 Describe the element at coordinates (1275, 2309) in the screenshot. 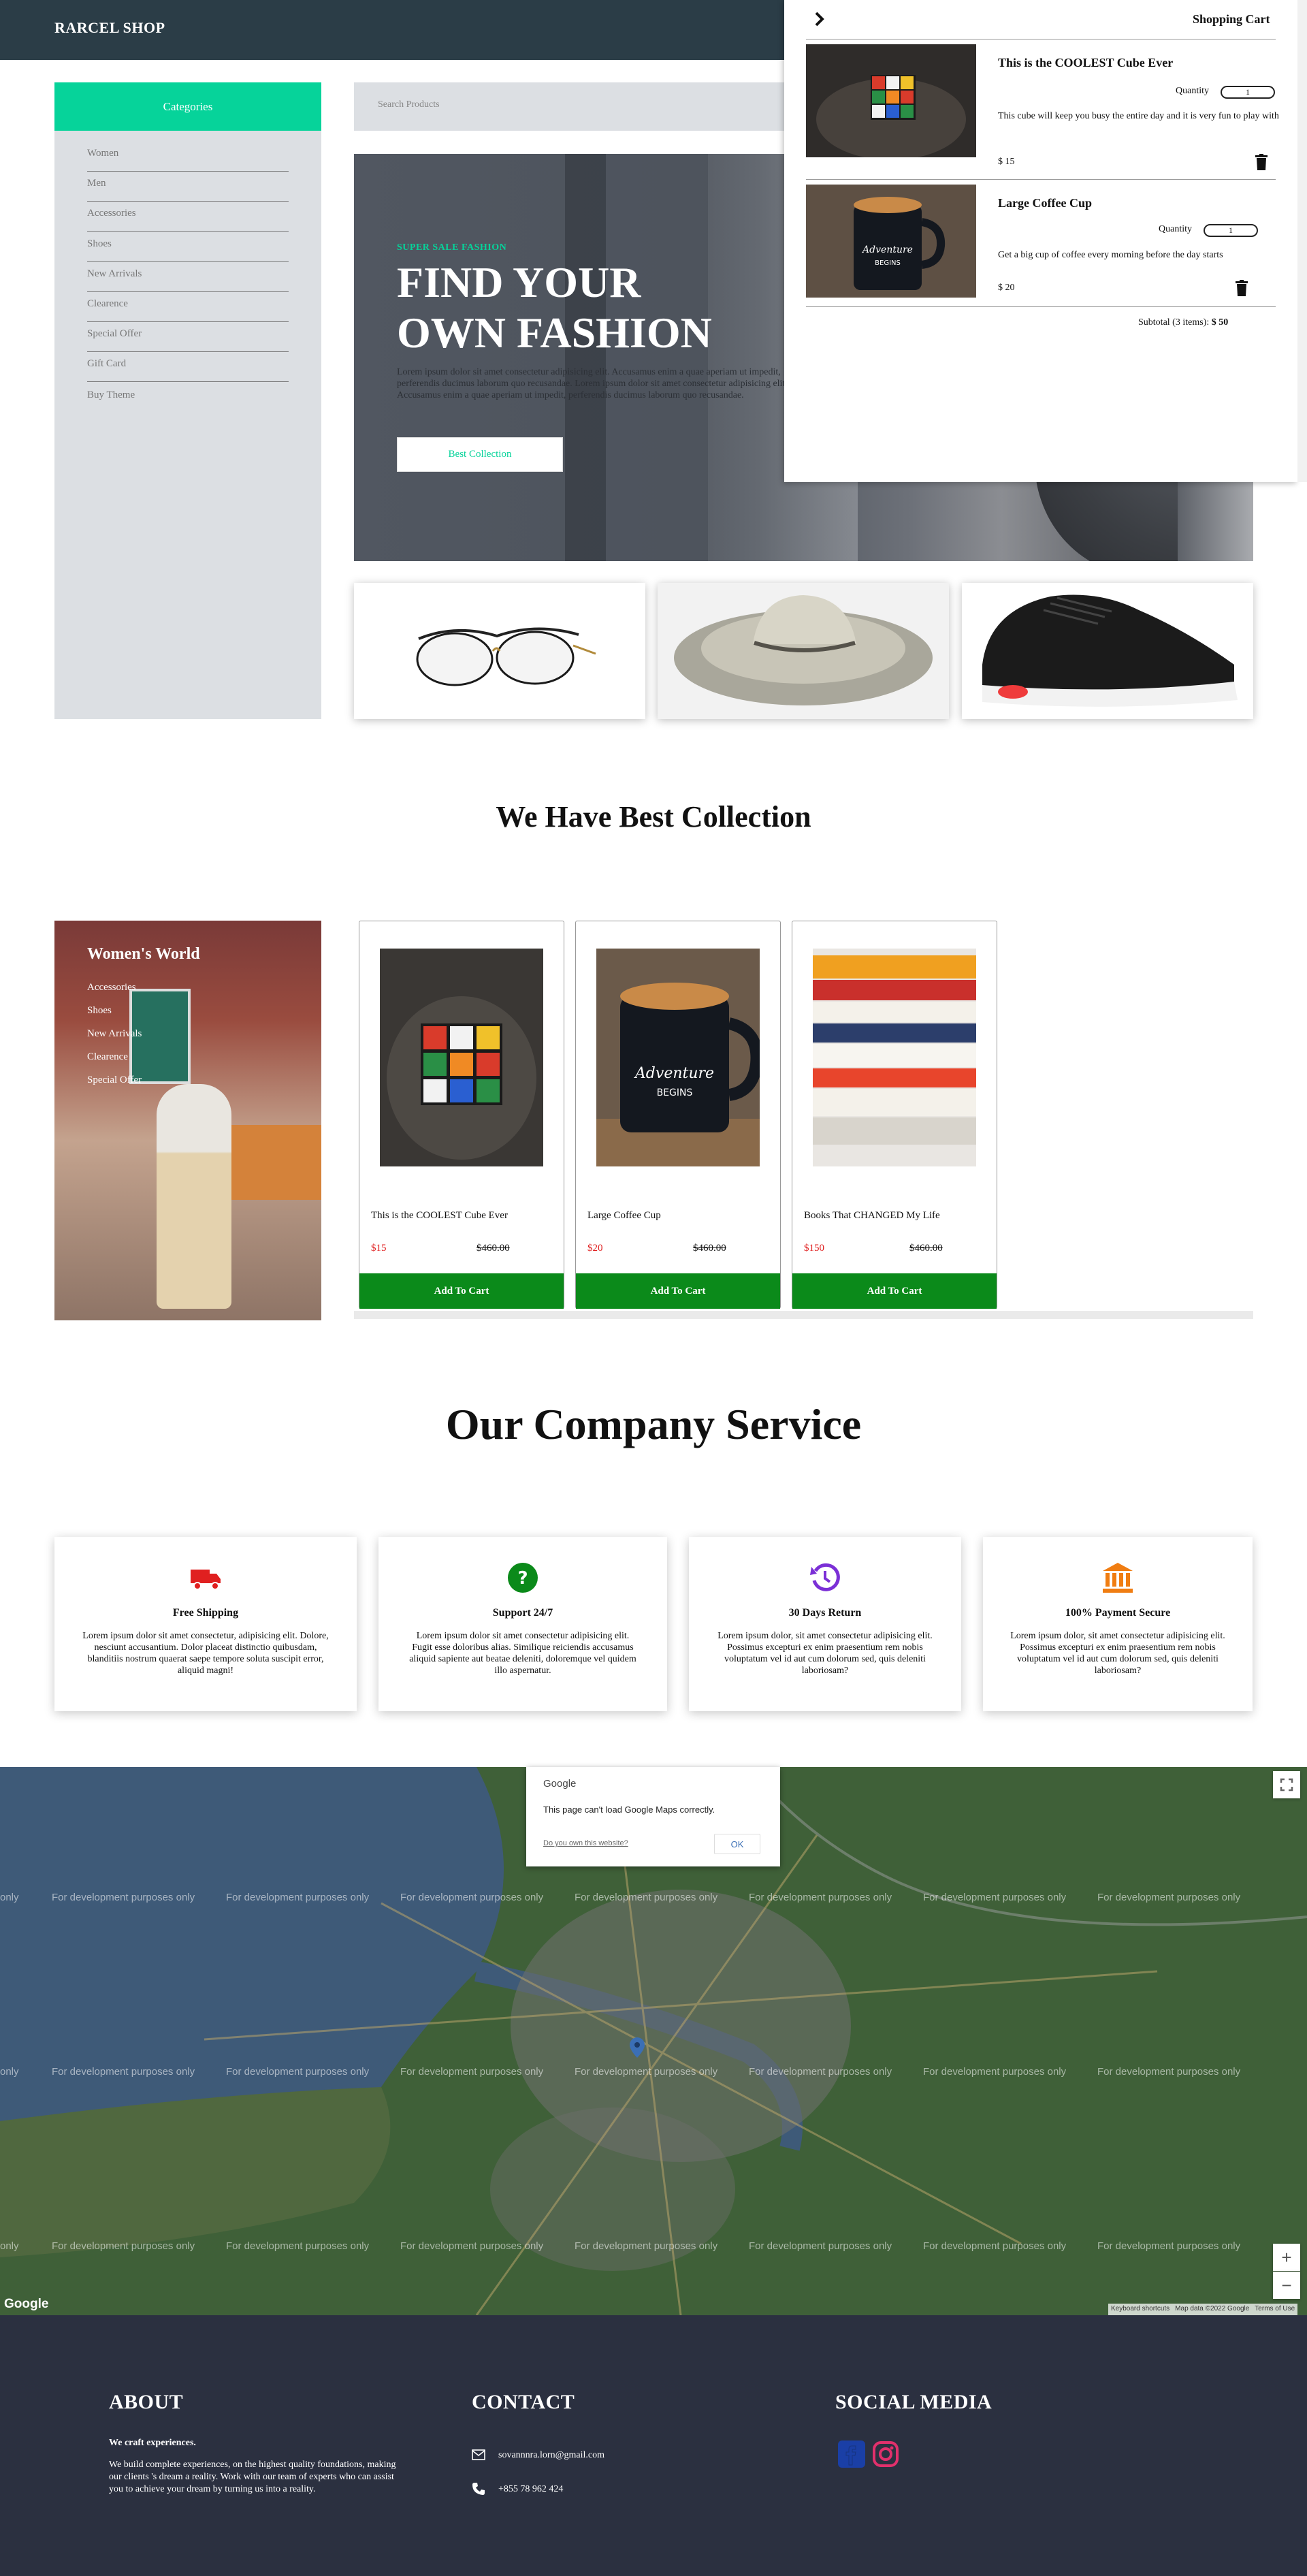

I see `terms-of-use-link: Terms of Use` at that location.